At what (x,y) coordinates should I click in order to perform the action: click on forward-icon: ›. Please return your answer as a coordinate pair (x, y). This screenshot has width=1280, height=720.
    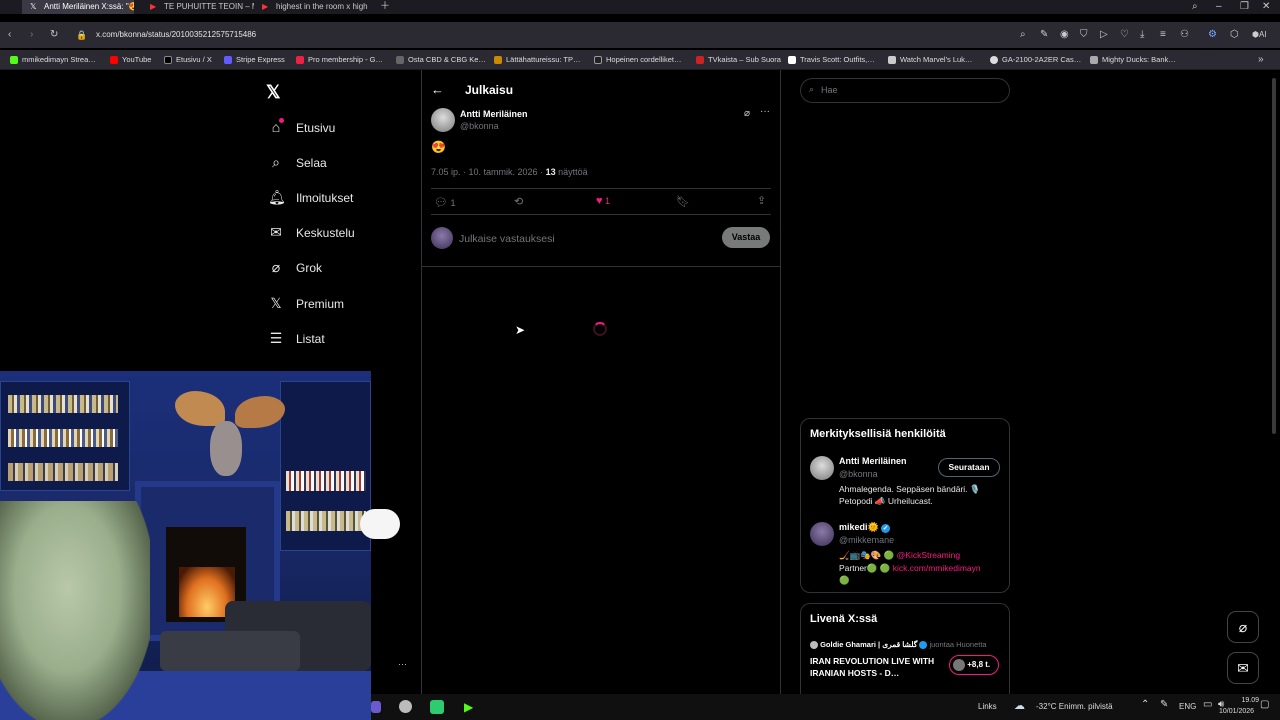
    Looking at the image, I should click on (31, 35).